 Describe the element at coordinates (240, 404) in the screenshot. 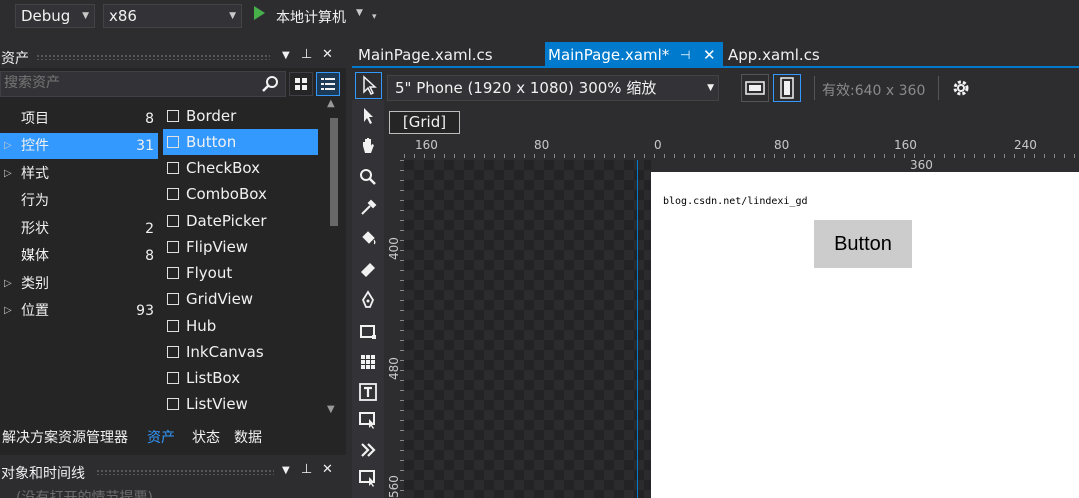

I see `asset-item: ListView` at that location.